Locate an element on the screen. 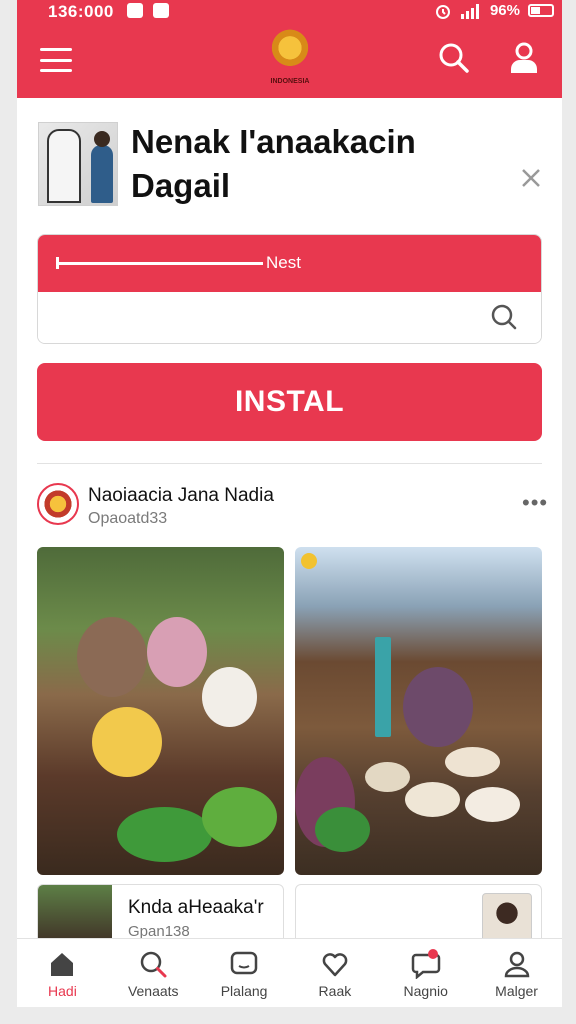 The image size is (576, 1024). nav-item-messages: Plalang is located at coordinates (244, 973).